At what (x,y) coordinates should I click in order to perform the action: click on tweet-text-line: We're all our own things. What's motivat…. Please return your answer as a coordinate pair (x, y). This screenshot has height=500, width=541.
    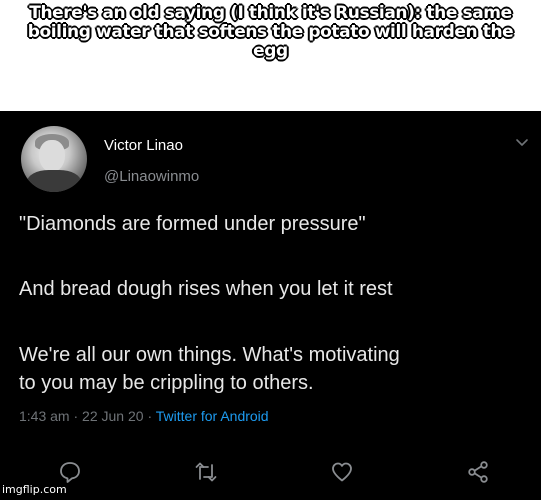
    Looking at the image, I should click on (209, 355).